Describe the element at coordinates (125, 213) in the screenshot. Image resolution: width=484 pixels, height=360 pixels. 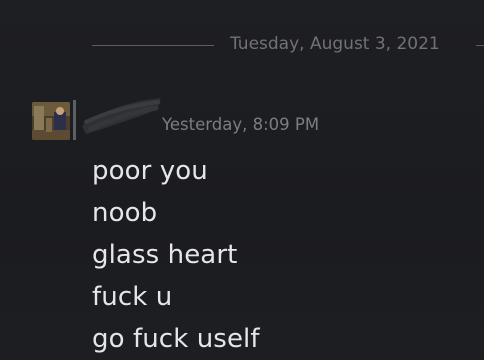
I see `message-text: noob` at that location.